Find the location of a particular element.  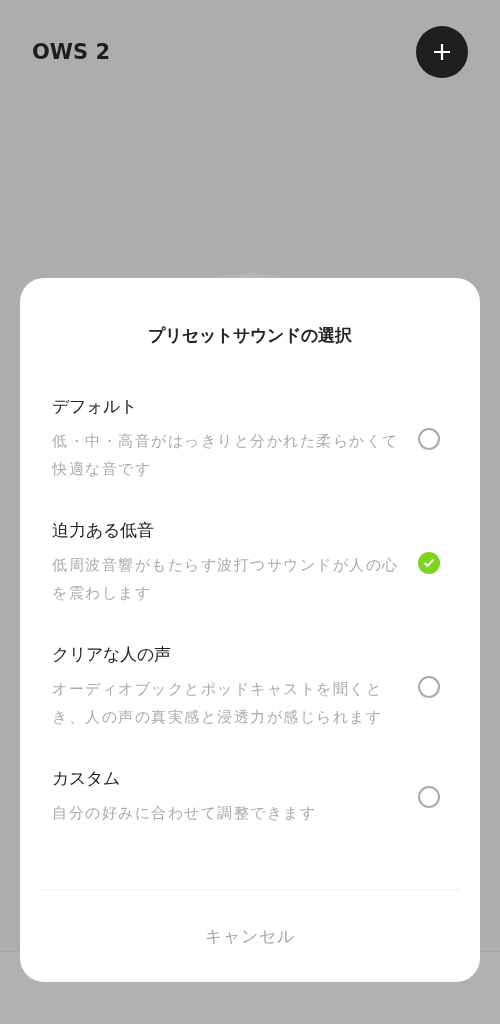

option-description: オーディオブックとポッドキャストを聞くとき、人の声の真実感と浸透力が感じられます is located at coordinates (217, 703).